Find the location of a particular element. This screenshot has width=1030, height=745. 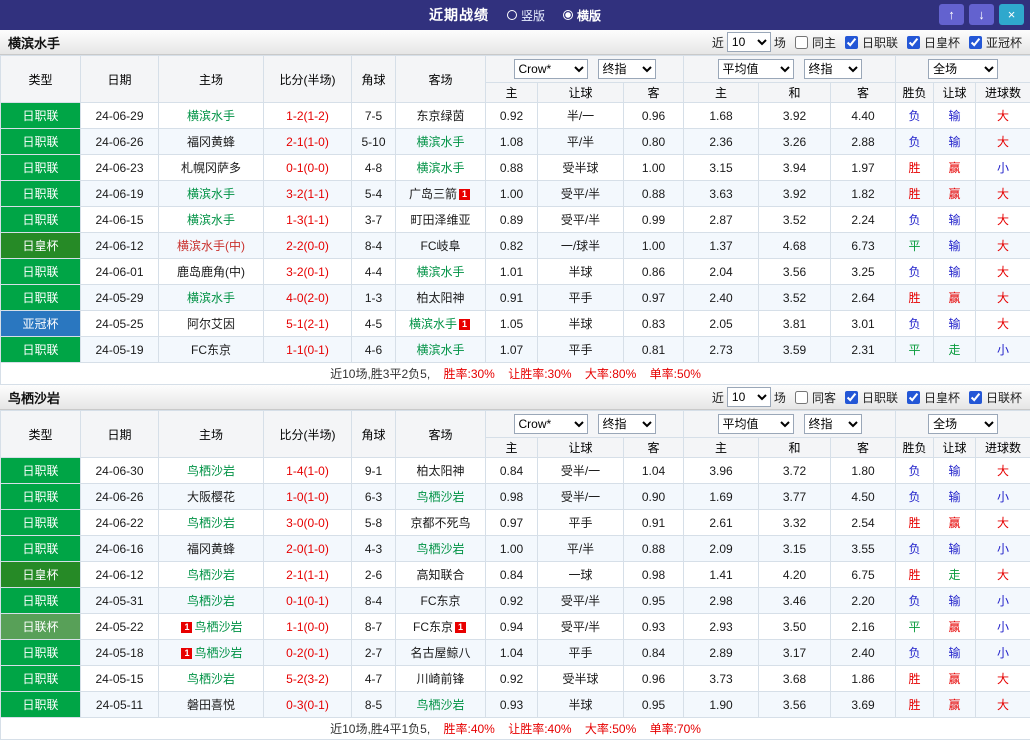

team-name: 鹿岛鹿角(中) is located at coordinates (211, 272).